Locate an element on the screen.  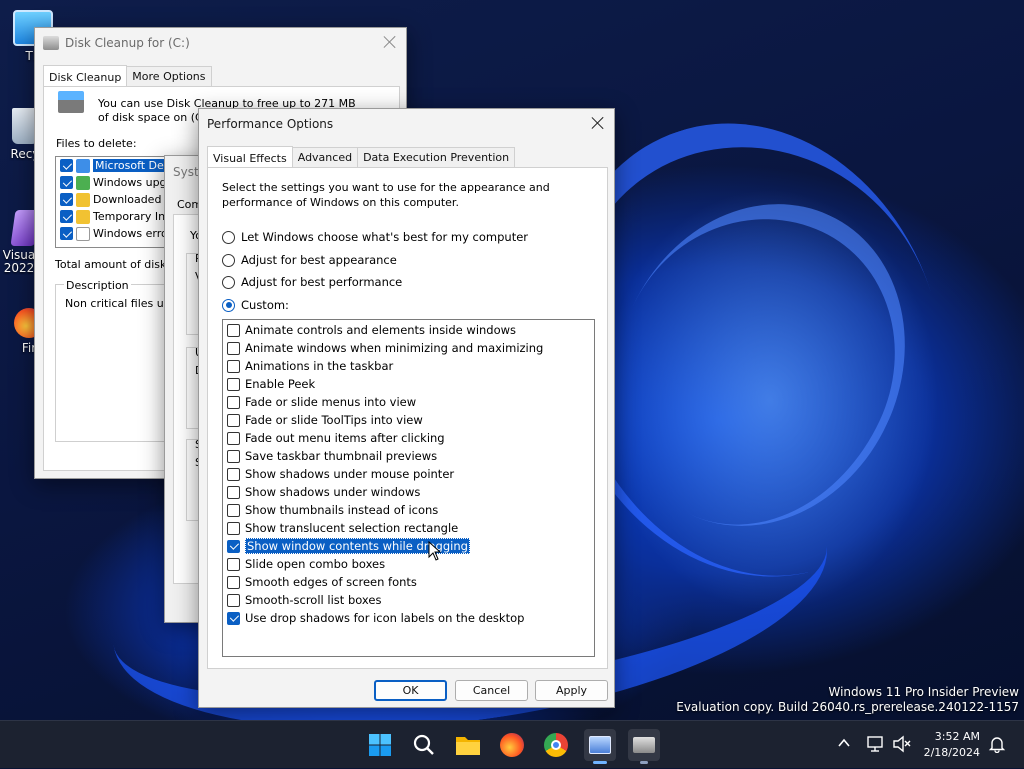
list-item: Temporary Inte is located at coordinates (115, 216).